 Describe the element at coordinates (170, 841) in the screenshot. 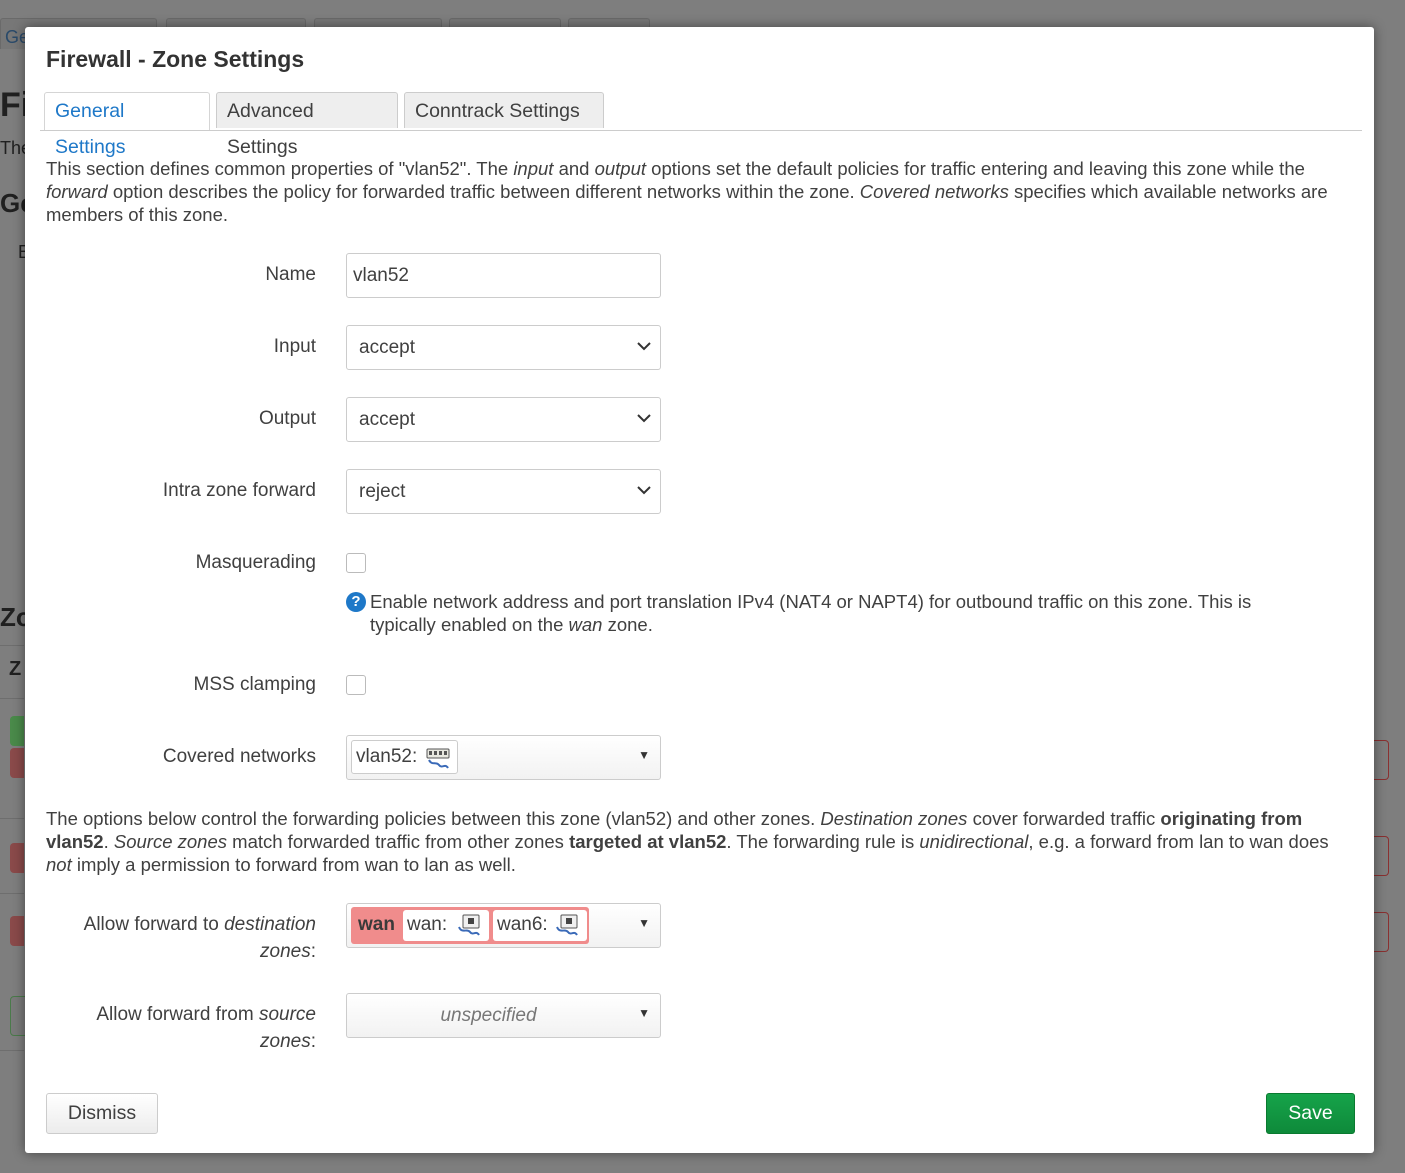

I see `desc-emphasis: Source zones` at that location.